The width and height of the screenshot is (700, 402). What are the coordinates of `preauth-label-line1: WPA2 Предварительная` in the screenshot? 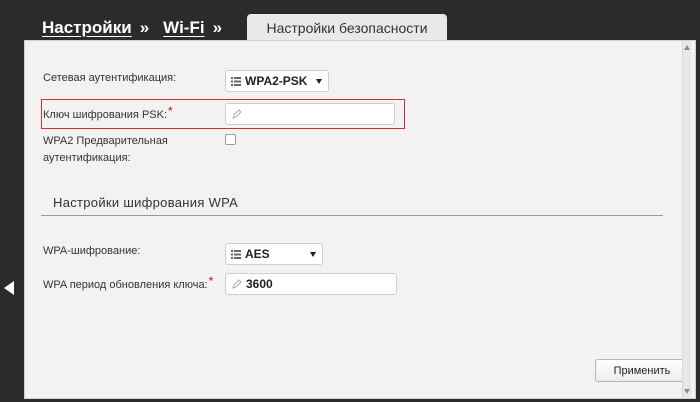 It's located at (105, 141).